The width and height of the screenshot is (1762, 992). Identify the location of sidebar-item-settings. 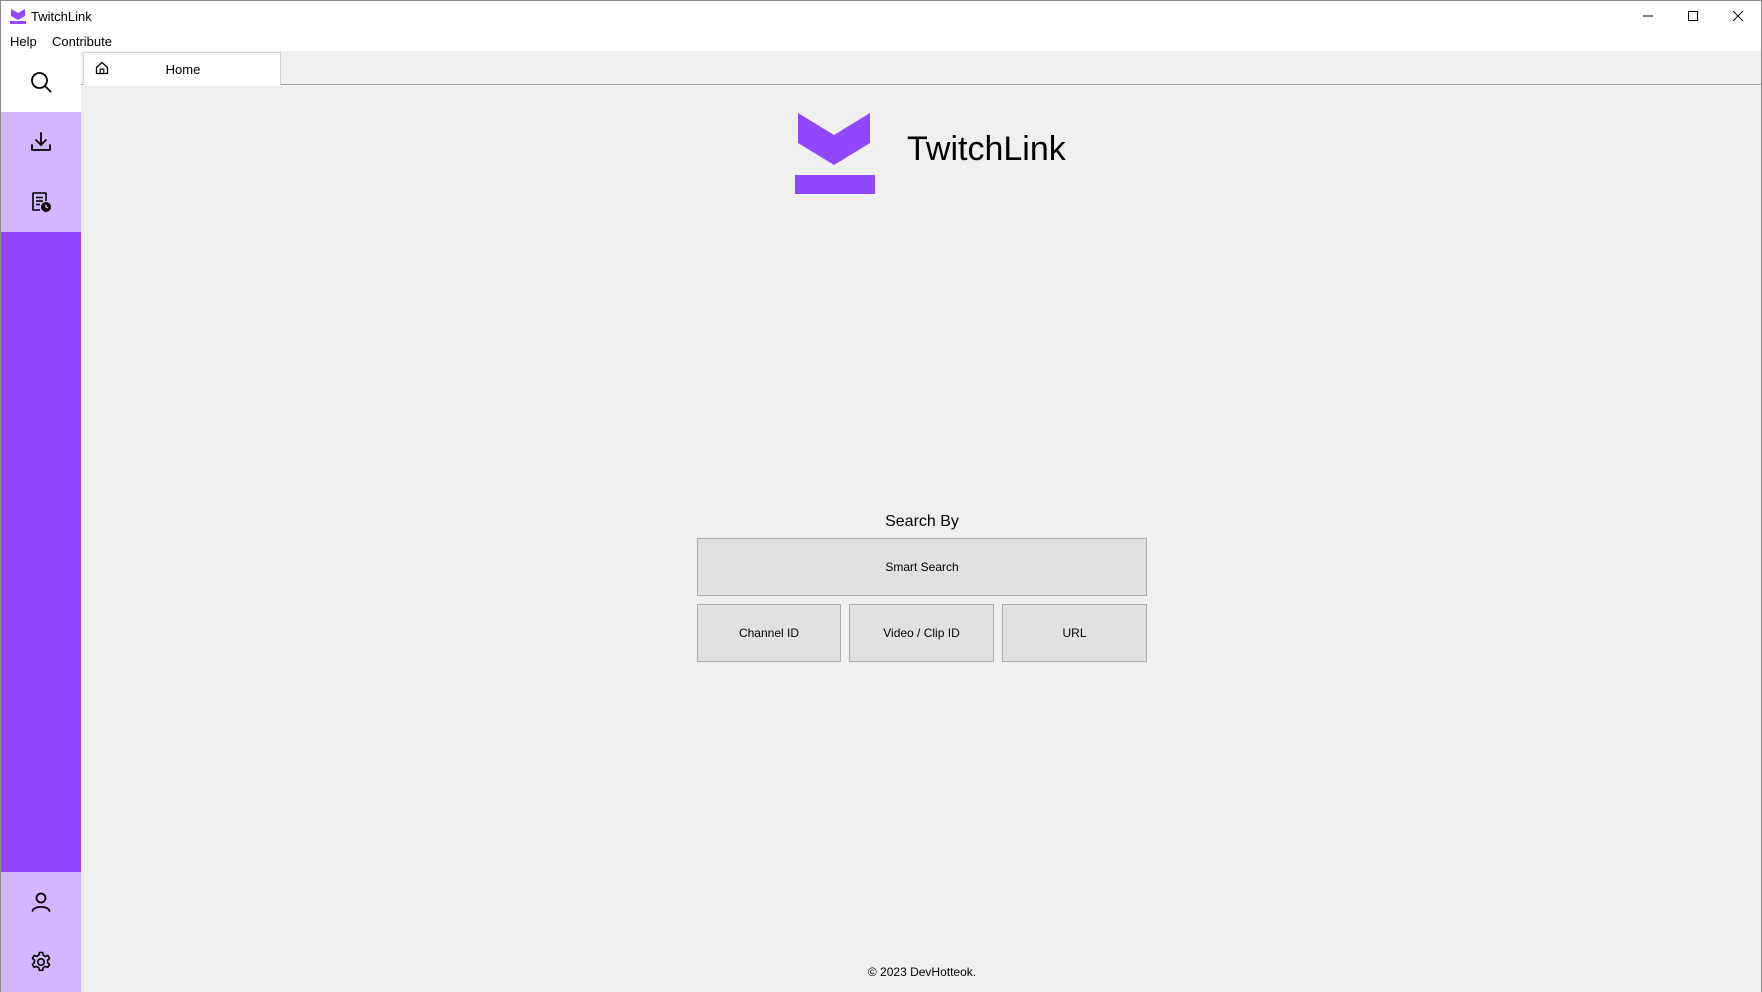
(41, 962).